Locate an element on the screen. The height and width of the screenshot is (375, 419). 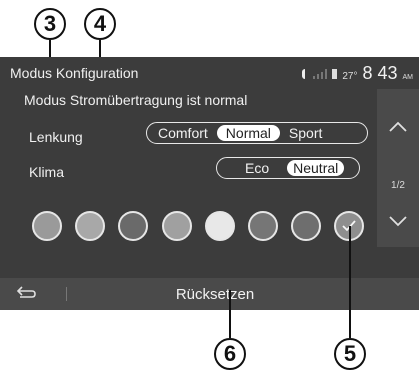
climate-option-neutral: Neutral is located at coordinates (316, 168).